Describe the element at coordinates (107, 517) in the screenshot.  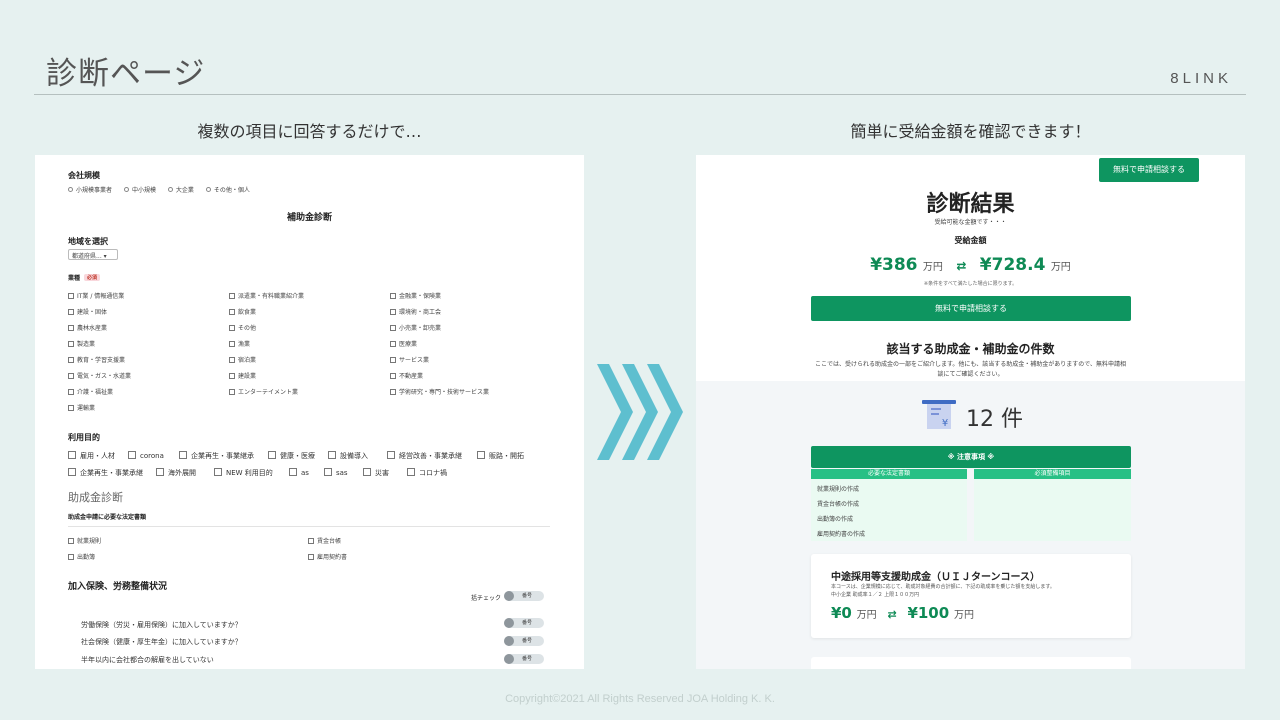
I see `docs-label: 助成金申請に必要な法定書類` at that location.